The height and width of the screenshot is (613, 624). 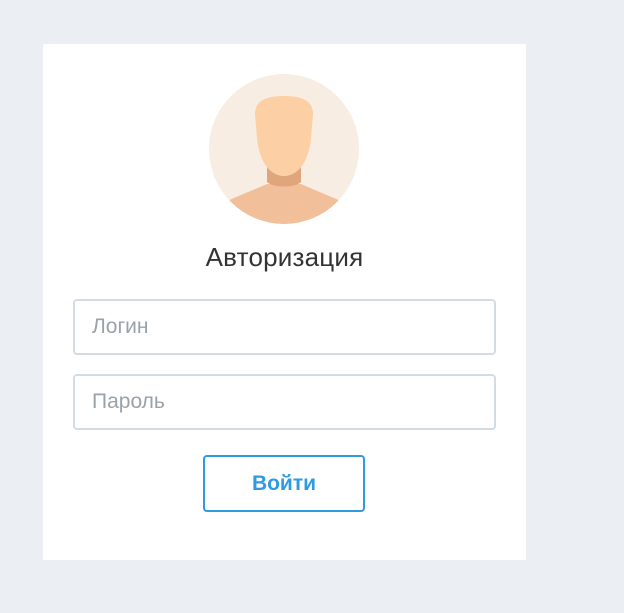 What do you see at coordinates (284, 327) in the screenshot?
I see `login-input` at bounding box center [284, 327].